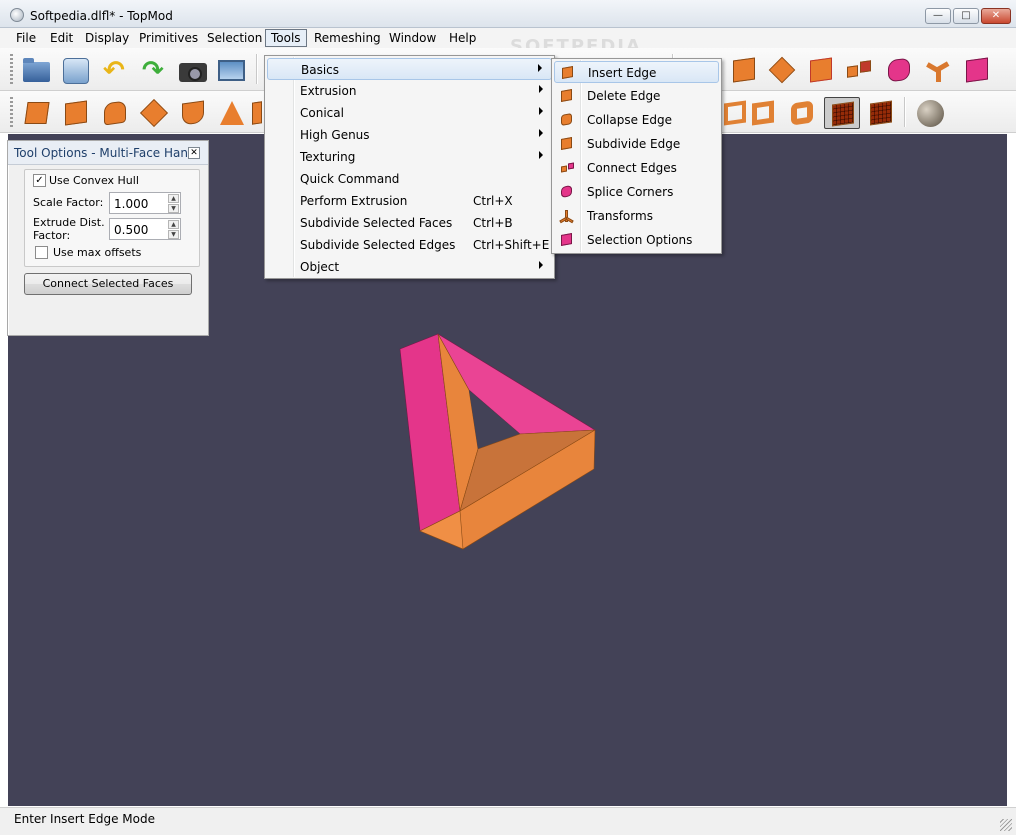 Image resolution: width=1016 pixels, height=835 pixels. I want to click on insert-edge-icon, so click(568, 73).